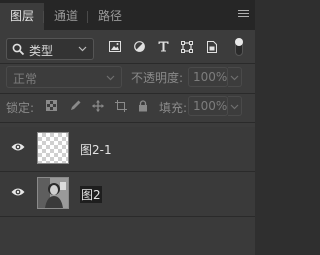 The width and height of the screenshot is (320, 255). I want to click on fill-value: 100%, so click(210, 106).